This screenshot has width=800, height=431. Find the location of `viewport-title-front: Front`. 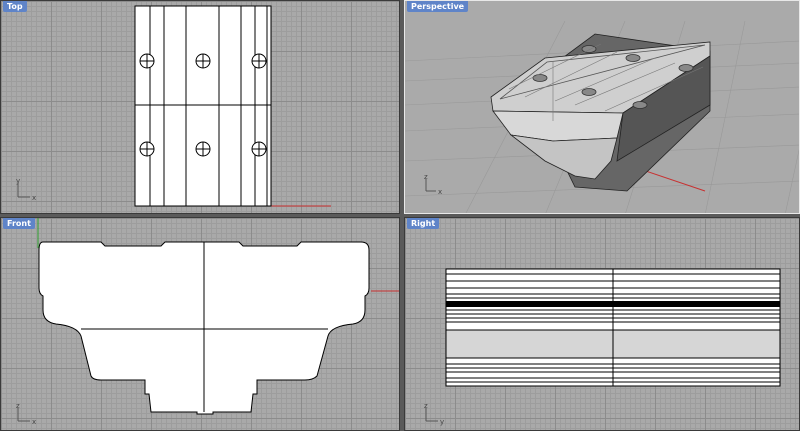

viewport-title-front: Front is located at coordinates (19, 223).